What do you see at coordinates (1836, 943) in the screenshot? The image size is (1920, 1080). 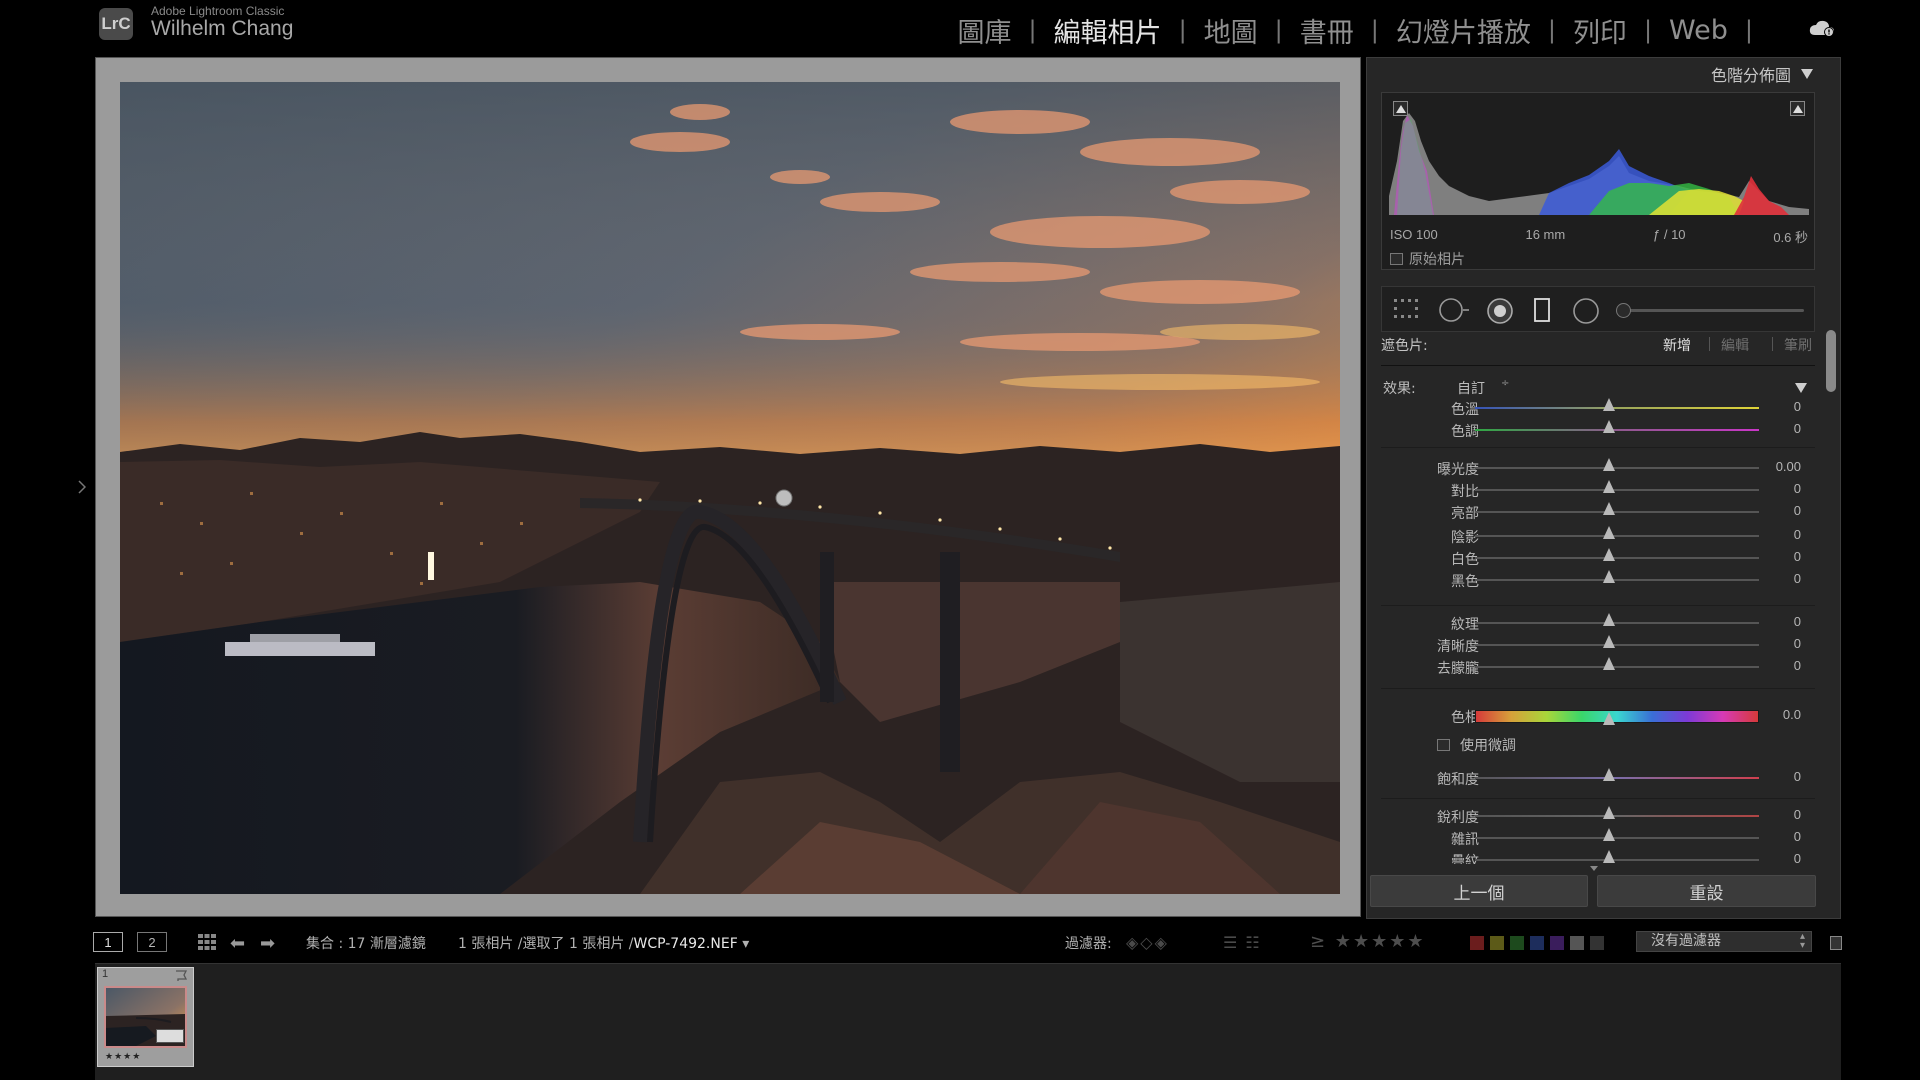 I see `filter-lock-icon` at bounding box center [1836, 943].